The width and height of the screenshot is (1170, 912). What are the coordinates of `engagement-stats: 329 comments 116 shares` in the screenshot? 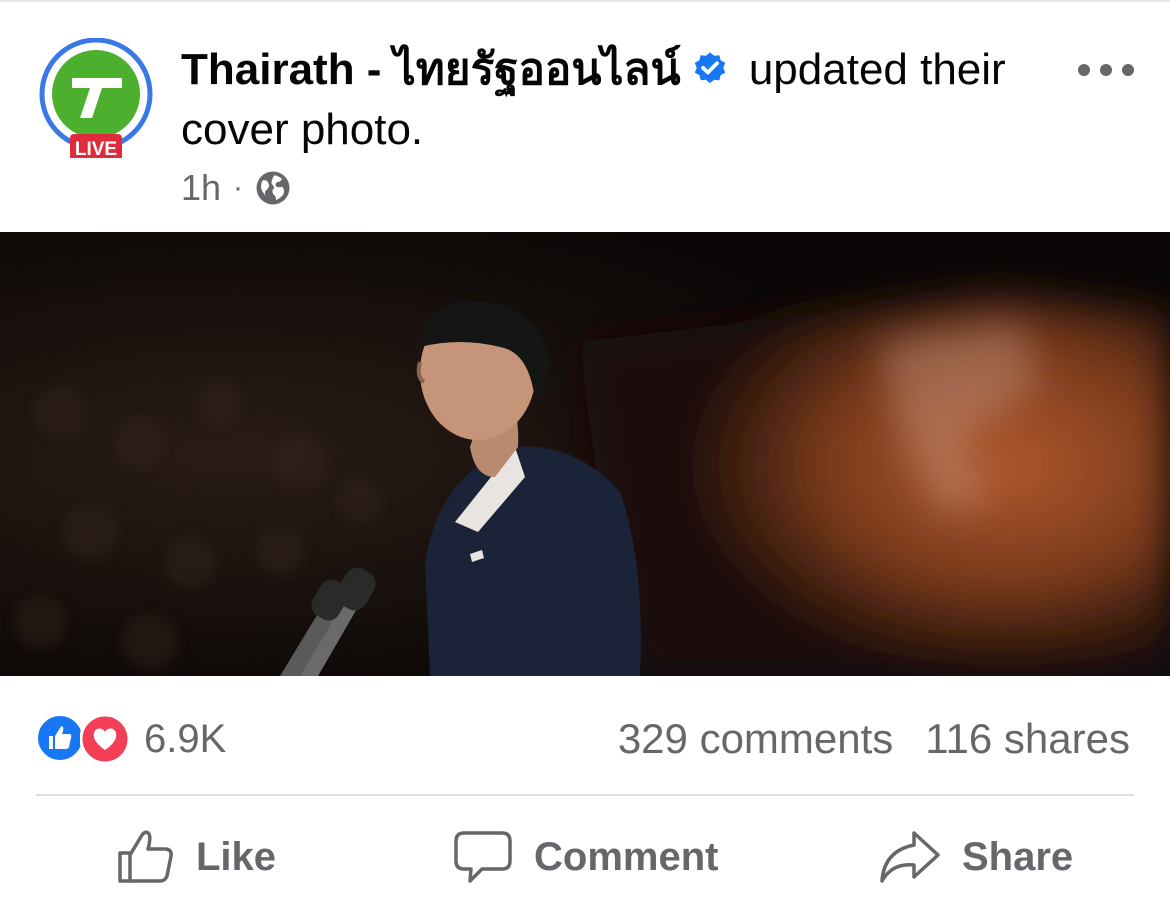 It's located at (874, 739).